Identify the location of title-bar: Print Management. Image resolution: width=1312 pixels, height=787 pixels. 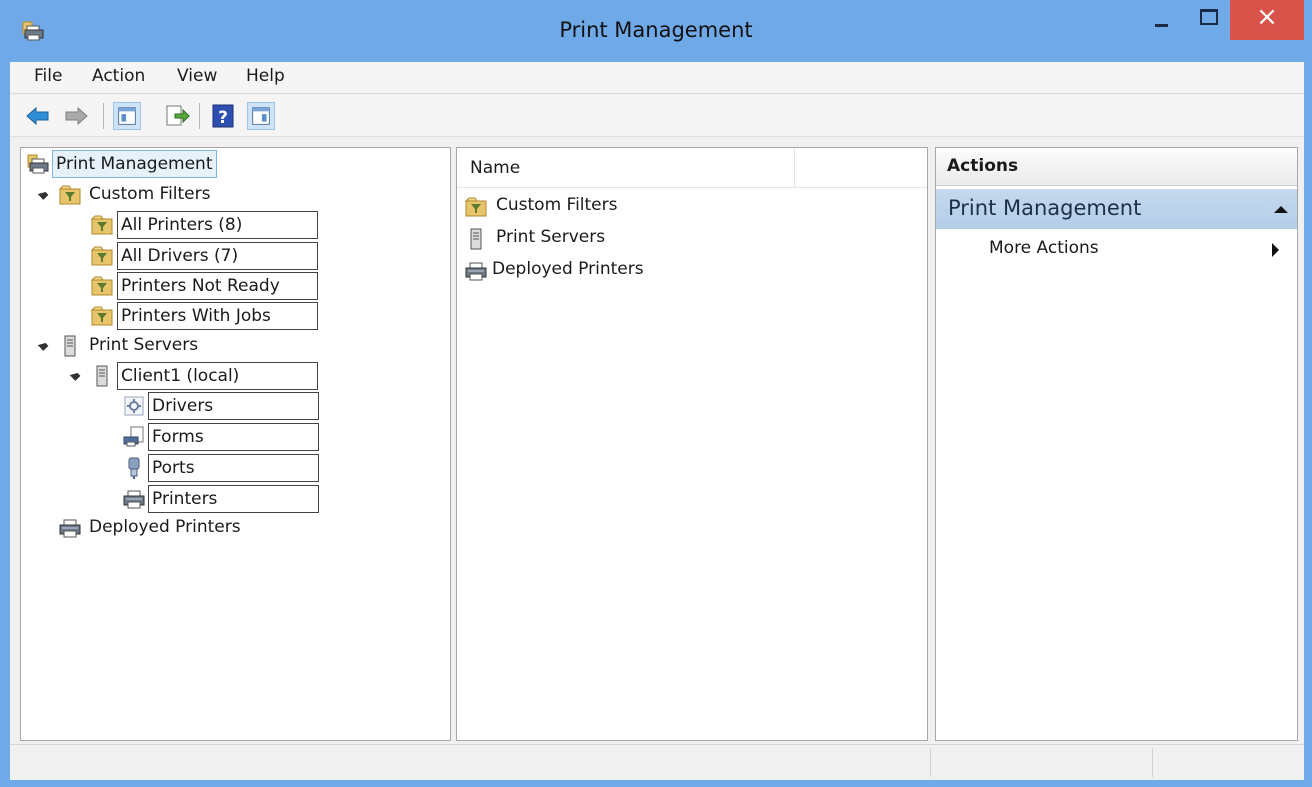
(656, 31).